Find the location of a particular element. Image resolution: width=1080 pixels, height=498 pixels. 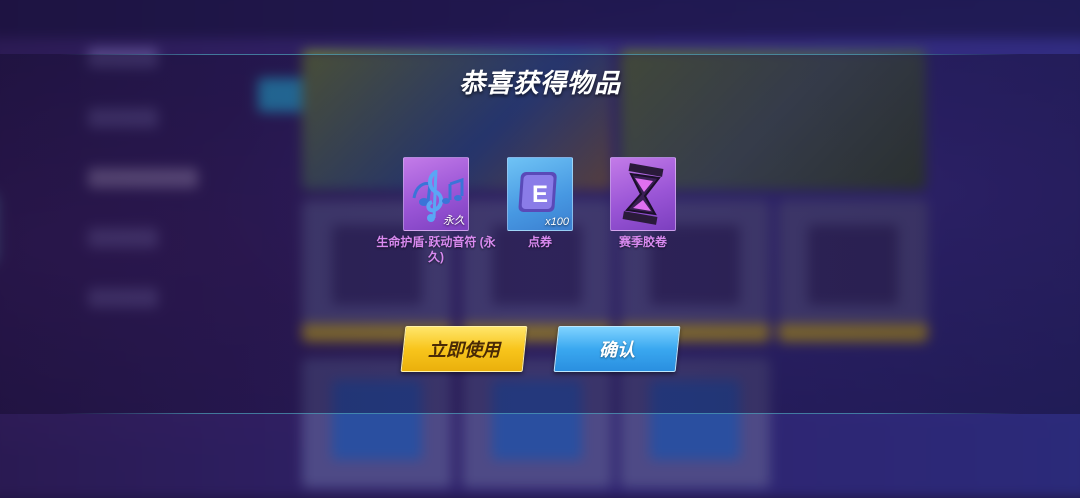

hourglass-film-icon is located at coordinates (643, 194).